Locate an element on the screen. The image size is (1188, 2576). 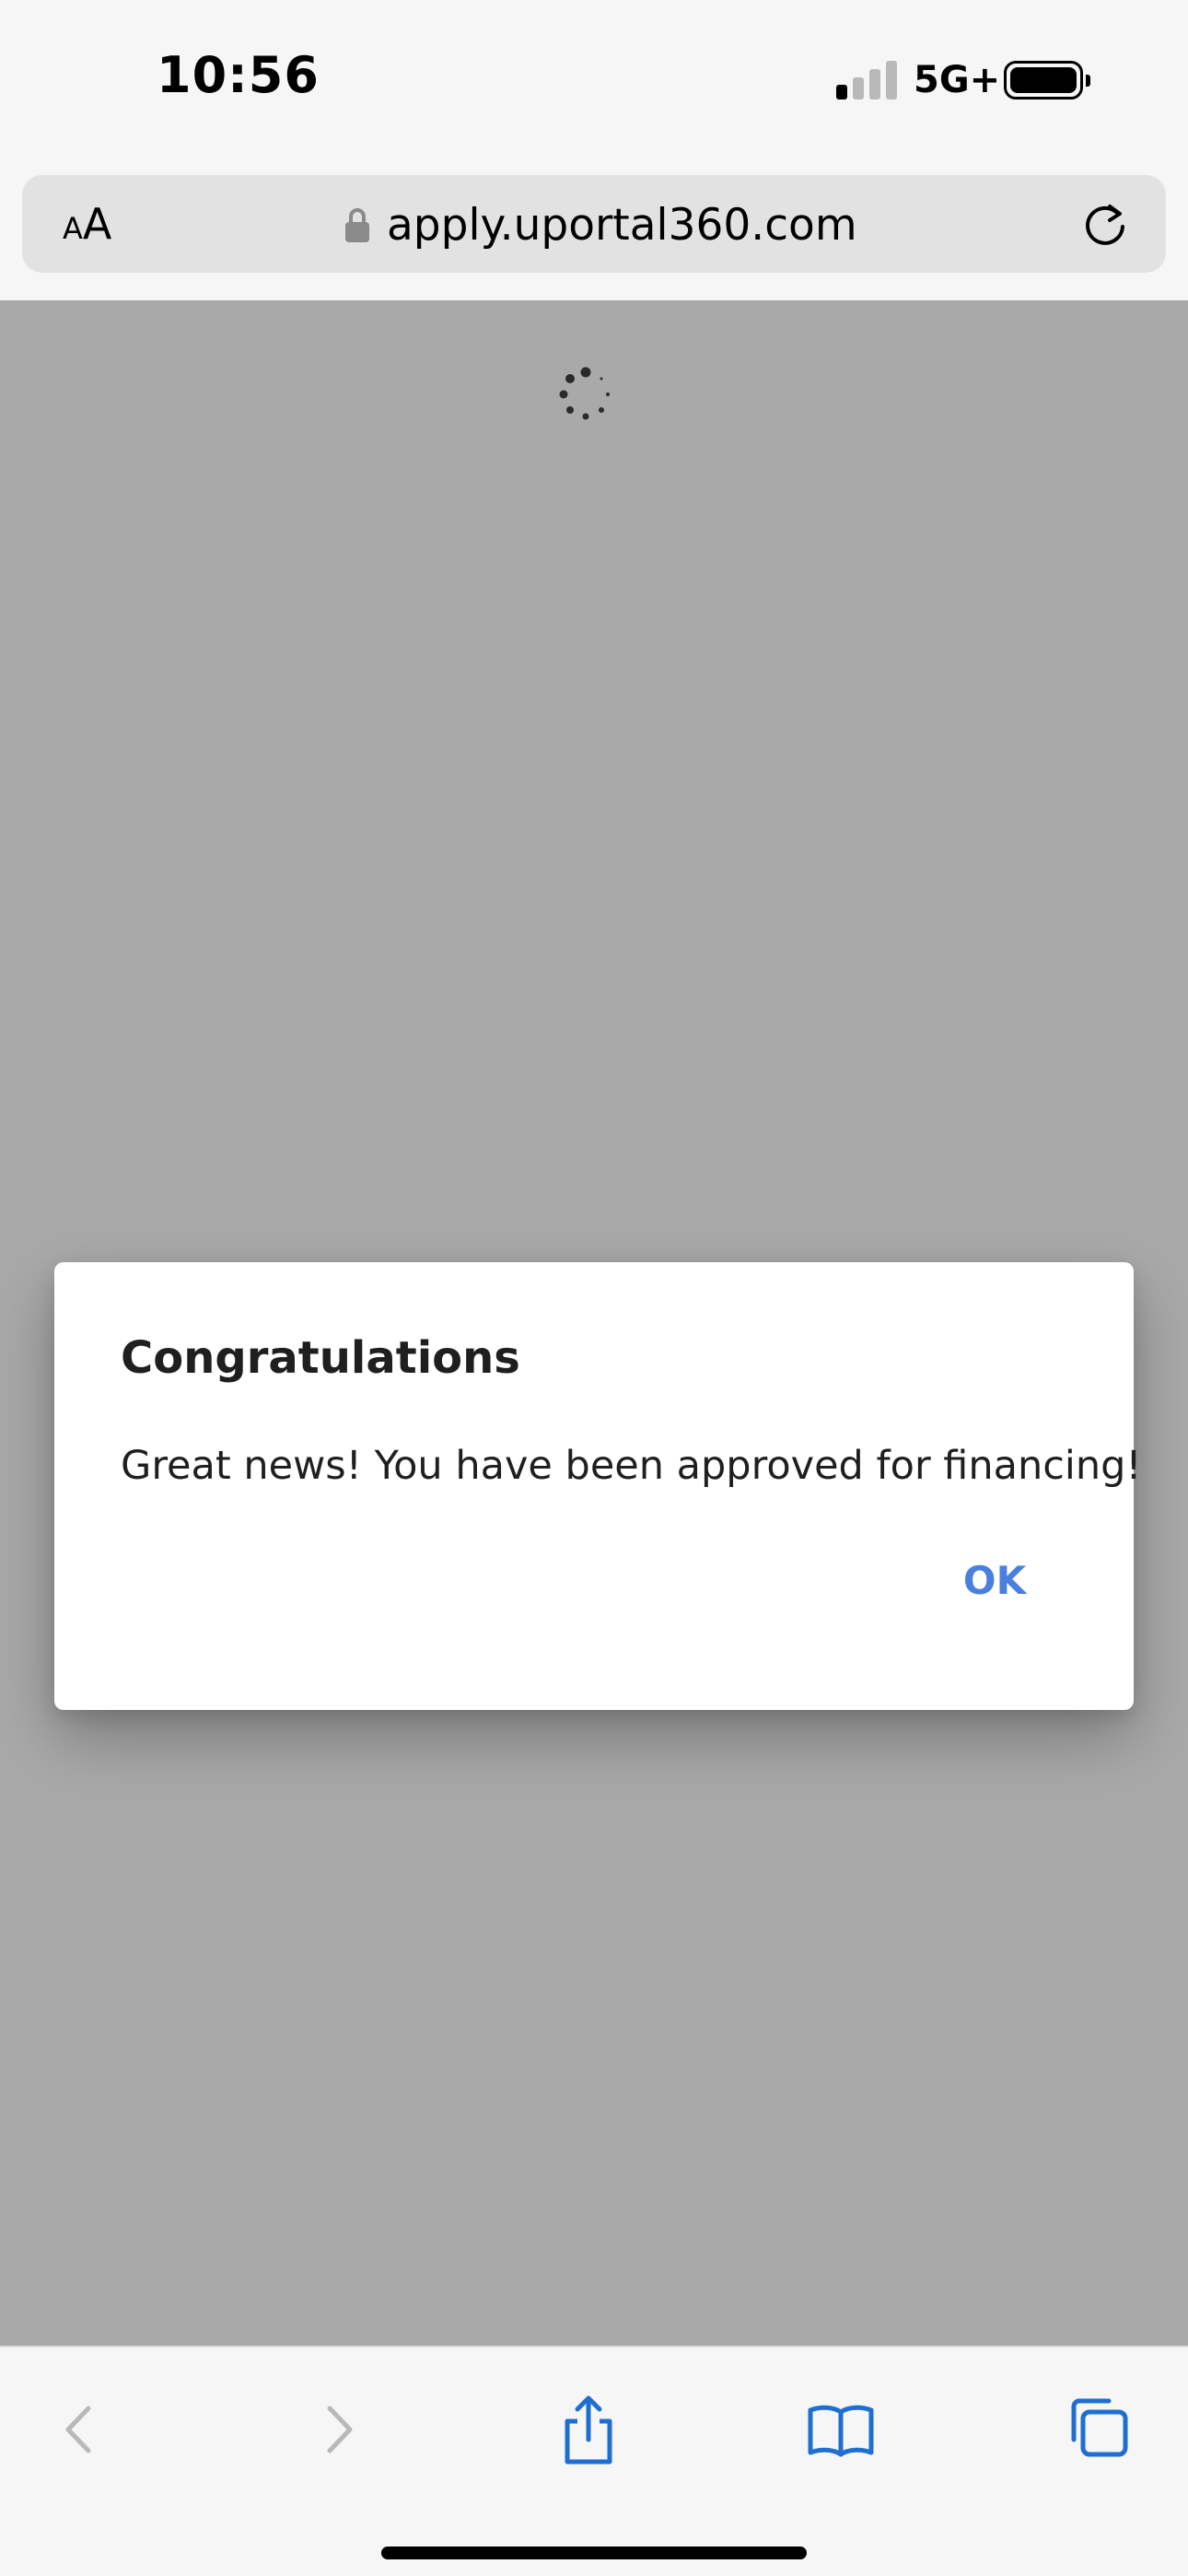
url-text: apply.uportal360.com is located at coordinates (622, 225).